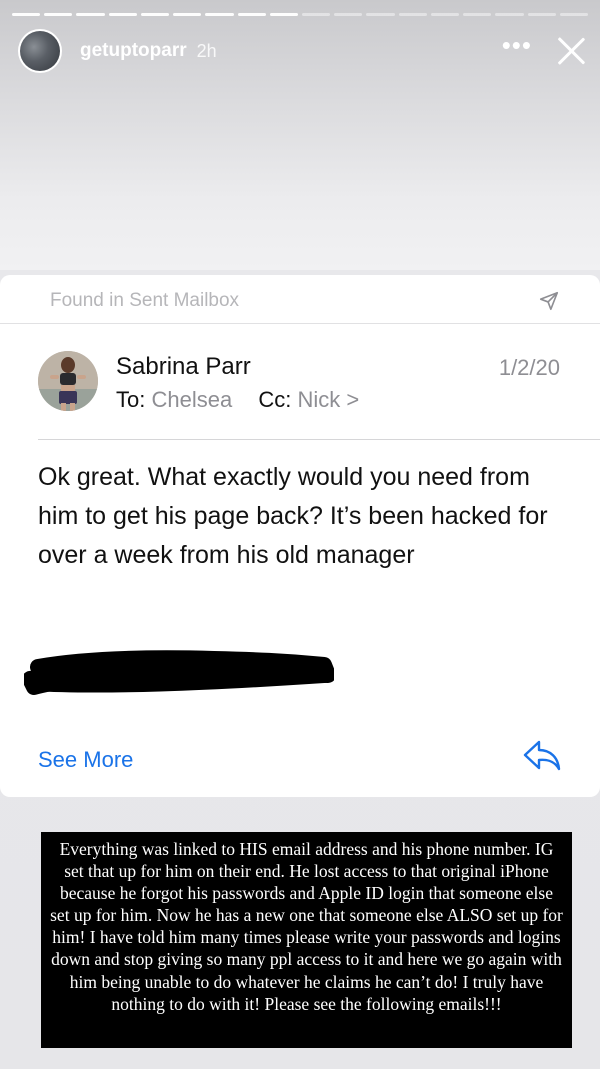  Describe the element at coordinates (302, 51) in the screenshot. I see `story-header: getuptoparr 2h •••` at that location.